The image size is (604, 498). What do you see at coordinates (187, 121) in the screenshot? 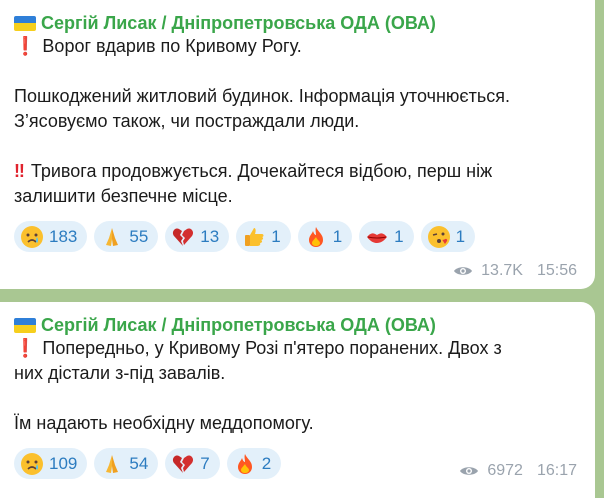
I see `text-line: З’ясовуємо також, чи постраждали люди.` at bounding box center [187, 121].